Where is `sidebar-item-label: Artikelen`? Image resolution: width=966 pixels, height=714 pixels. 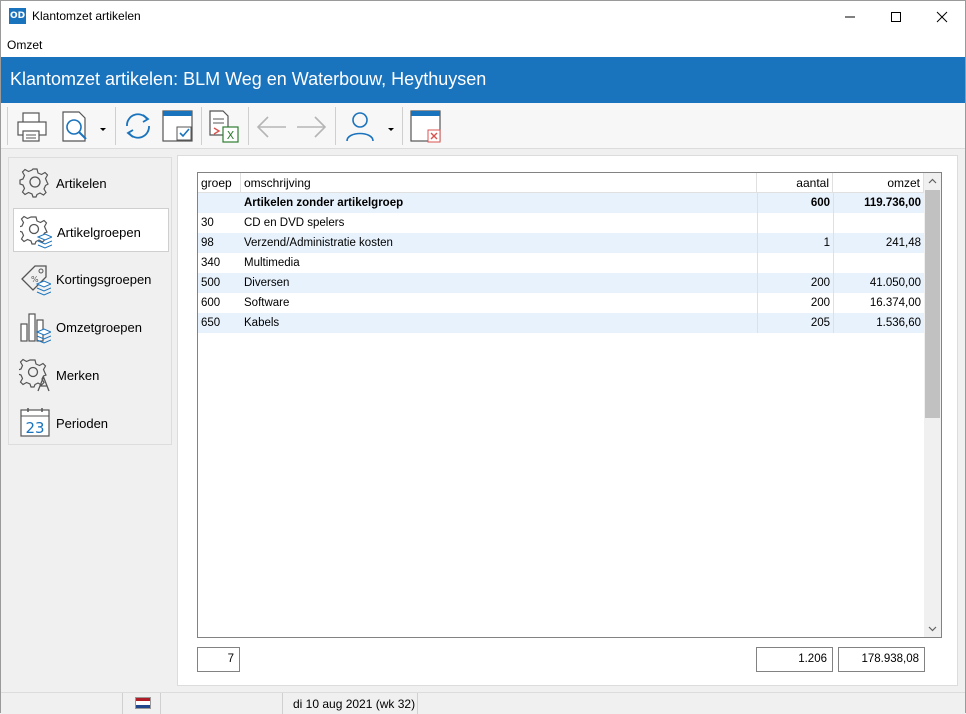
sidebar-item-label: Artikelen is located at coordinates (81, 183).